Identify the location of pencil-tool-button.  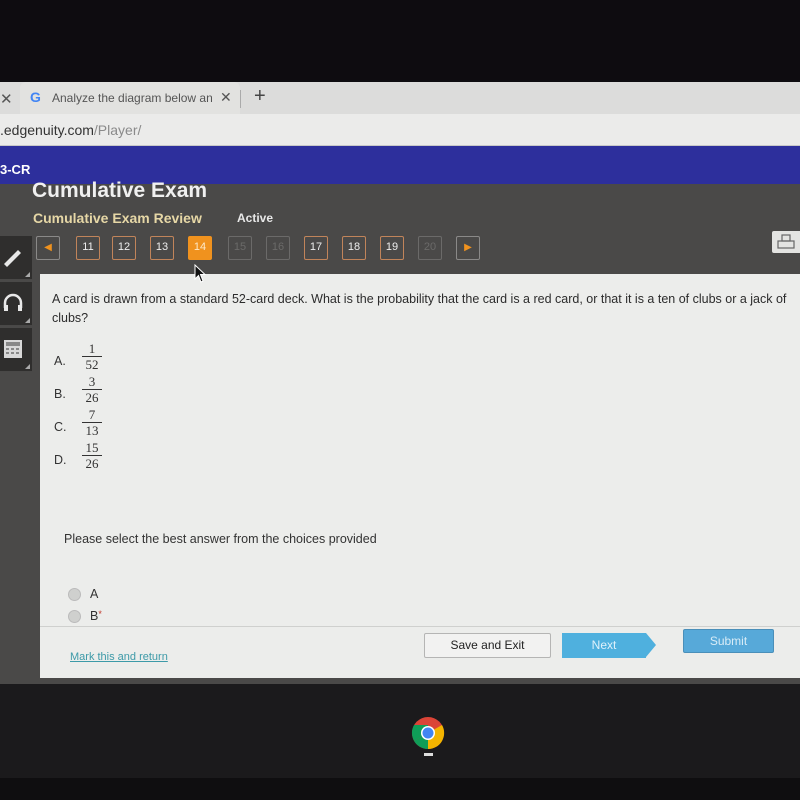
(16, 258).